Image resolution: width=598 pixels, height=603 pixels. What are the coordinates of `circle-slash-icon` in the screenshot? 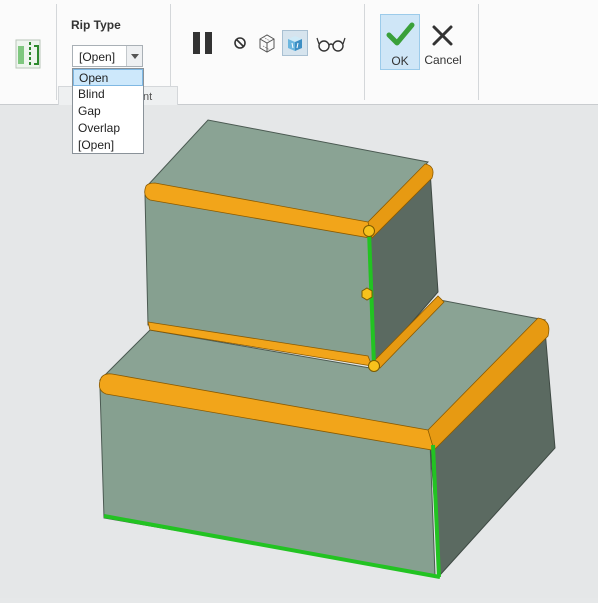 It's located at (240, 43).